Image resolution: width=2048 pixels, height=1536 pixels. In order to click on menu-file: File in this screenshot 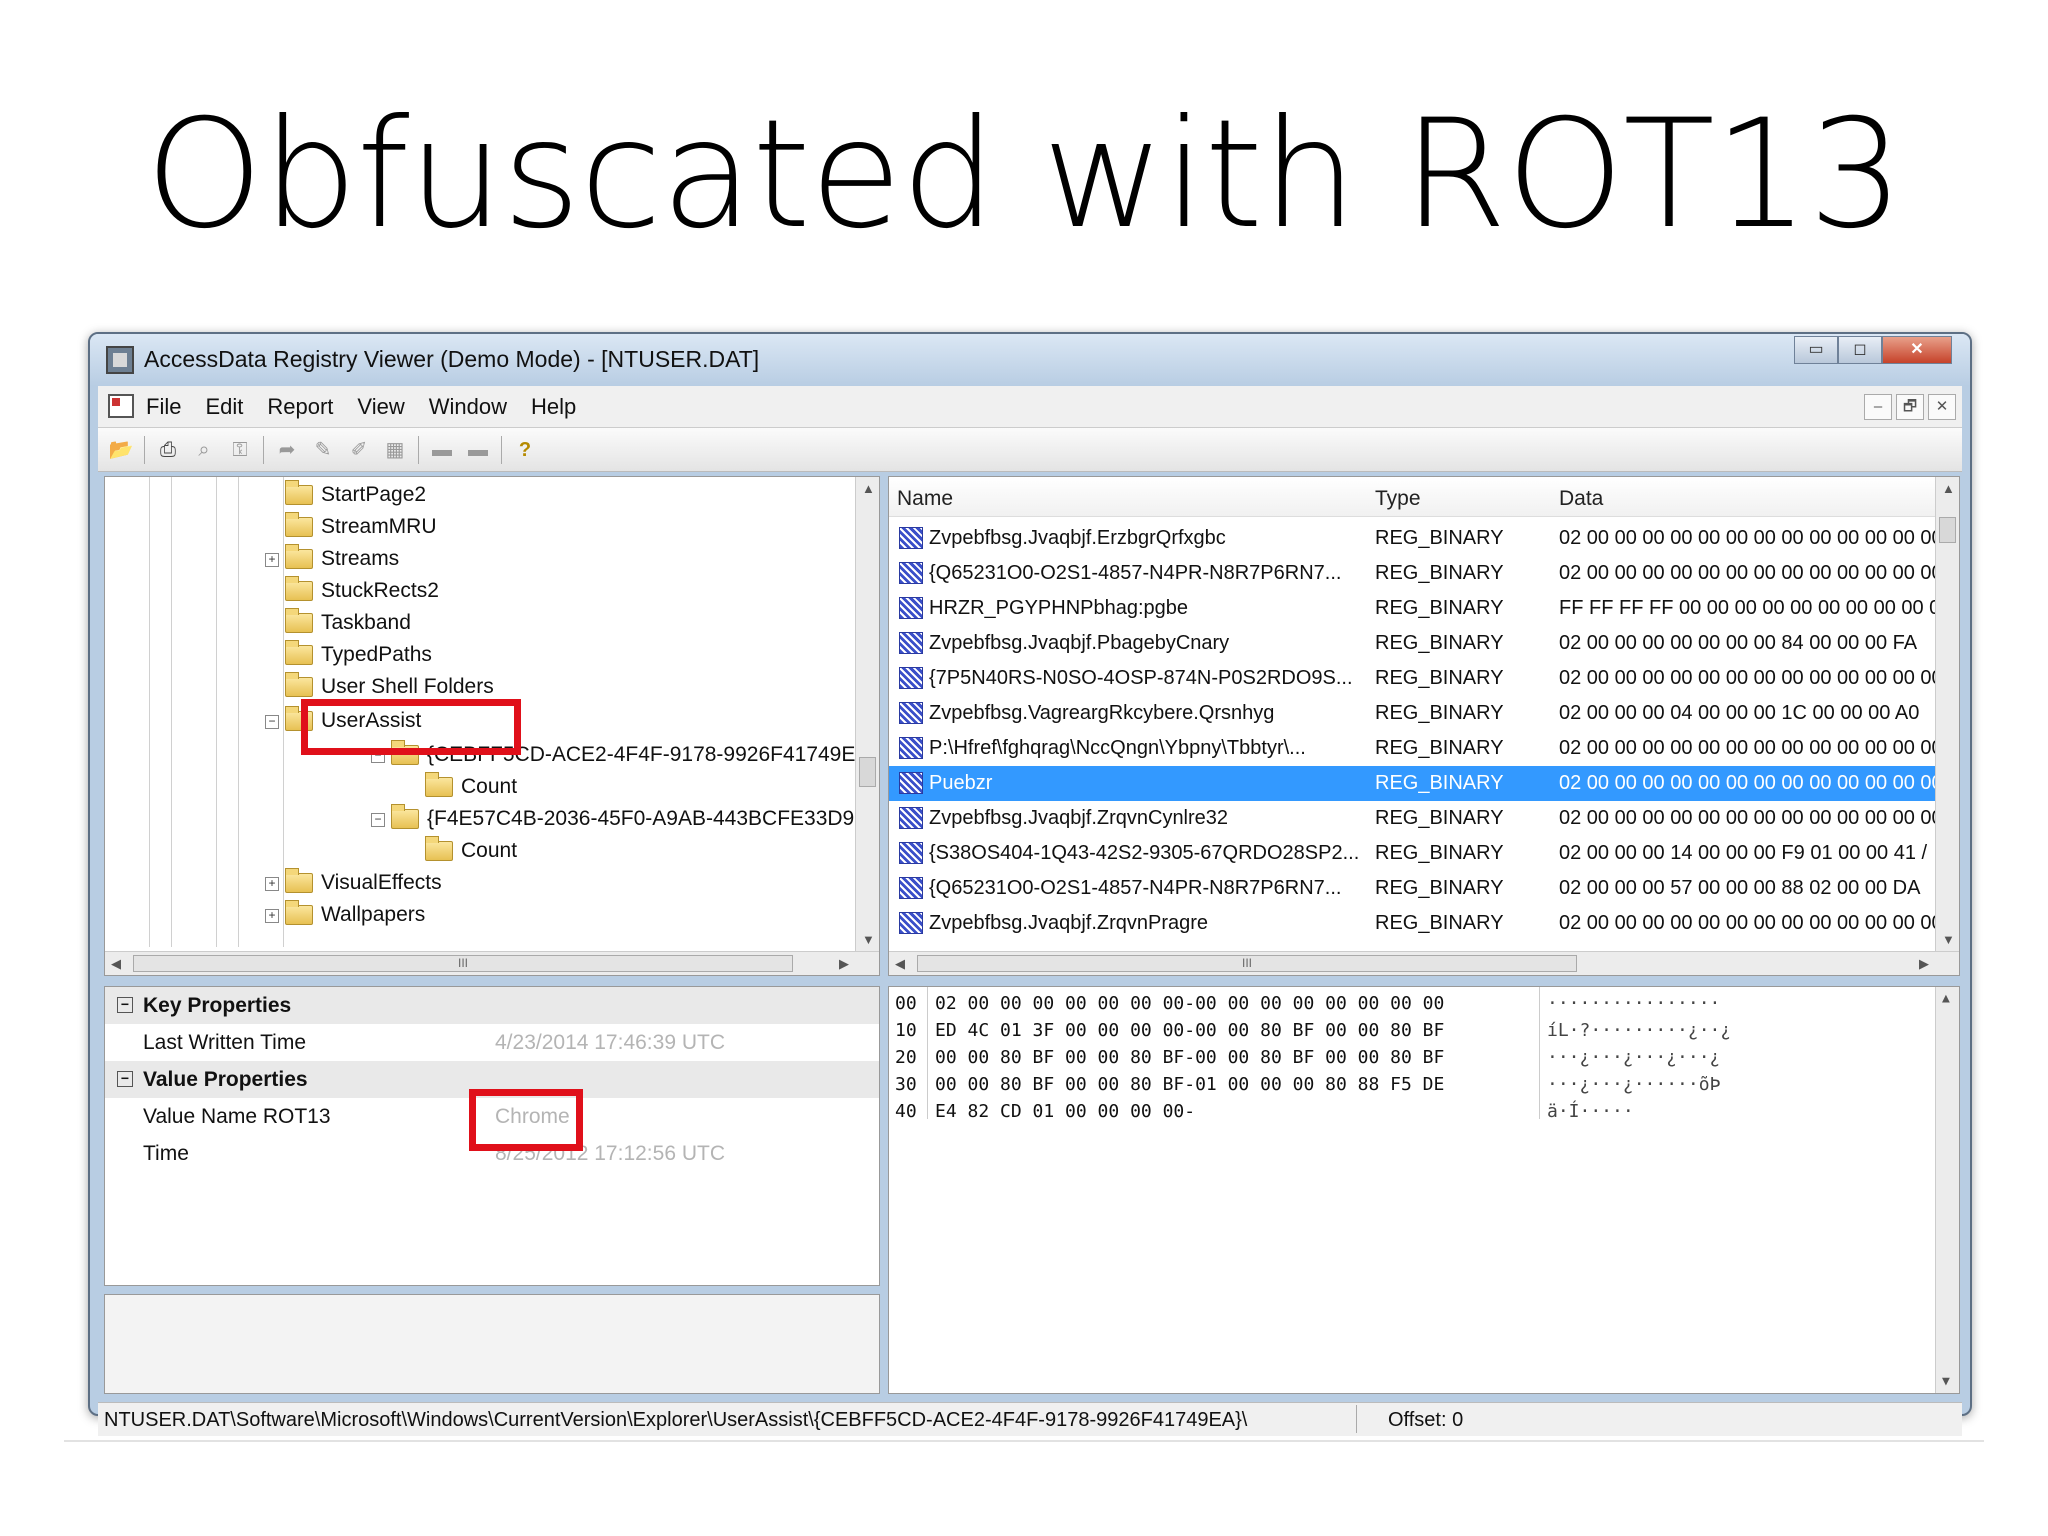, I will do `click(163, 407)`.